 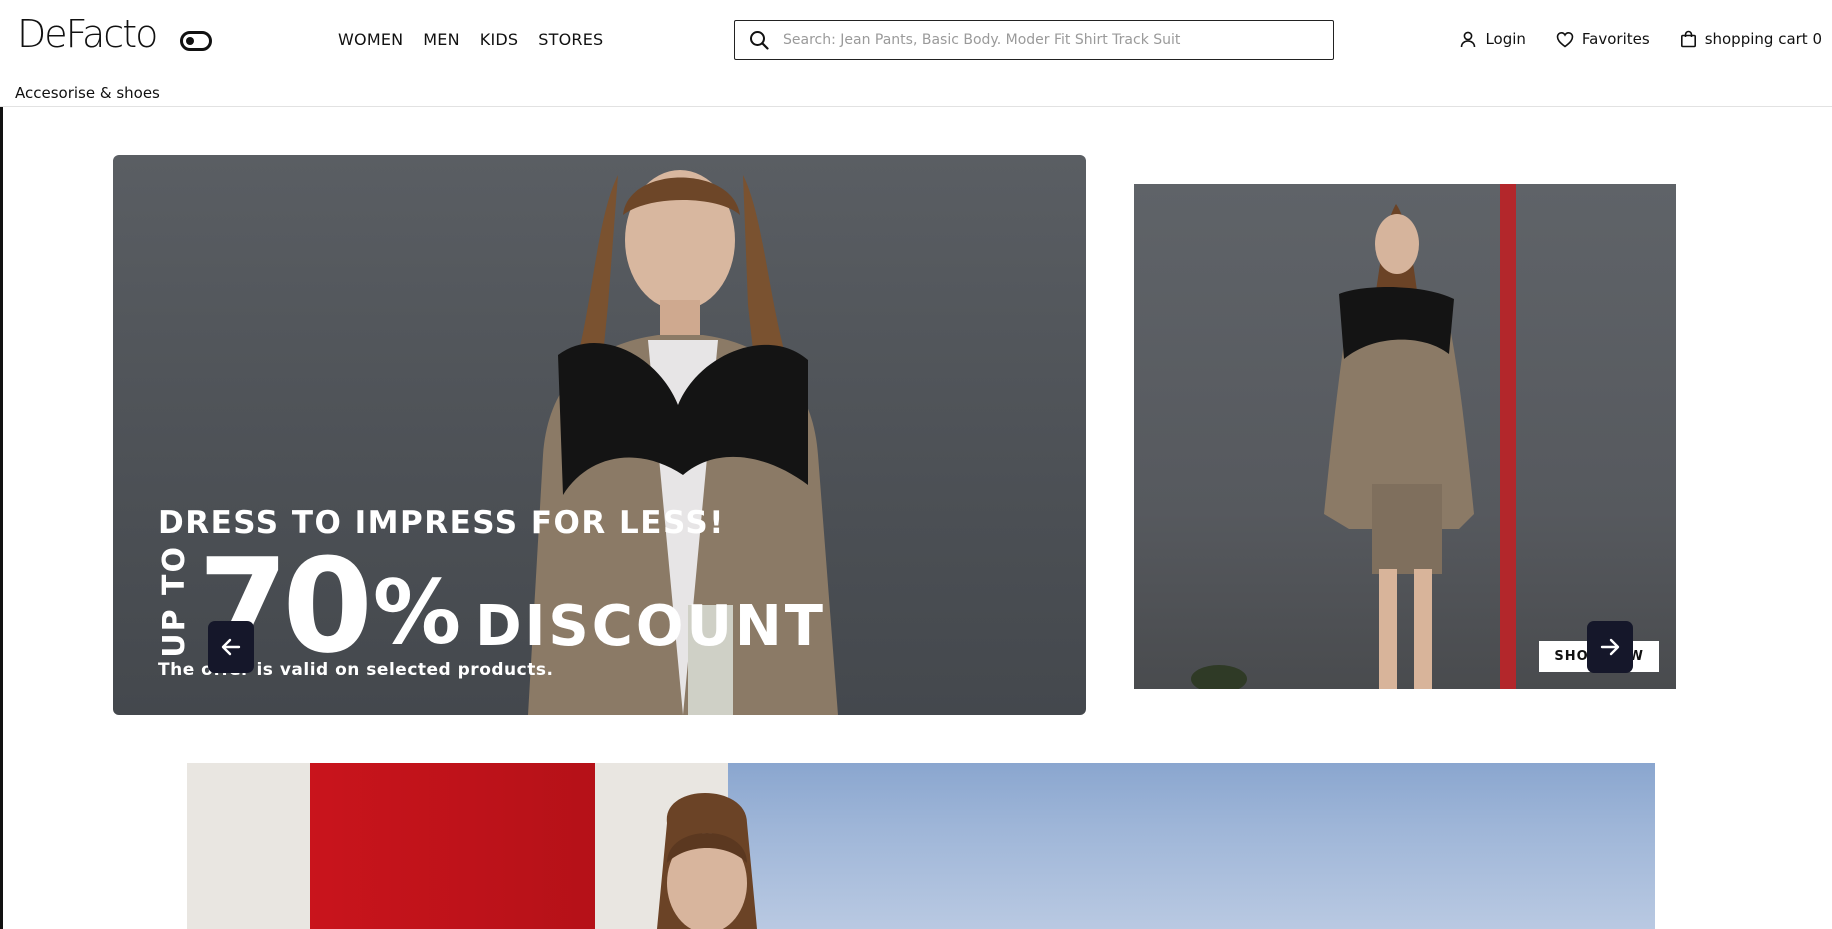 I want to click on promo-note: The offer is valid on selected products., so click(x=356, y=669).